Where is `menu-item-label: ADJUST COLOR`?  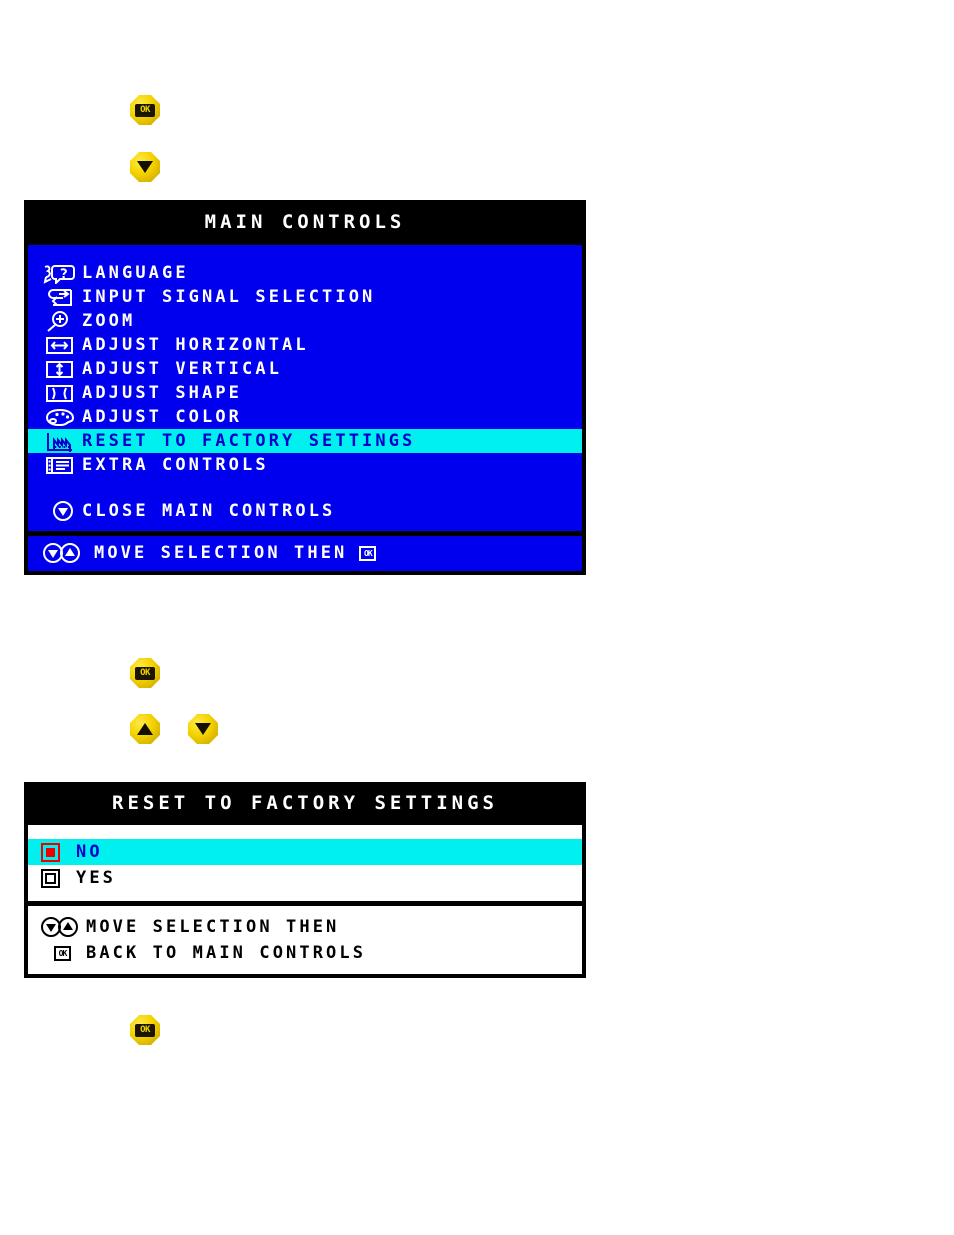
menu-item-label: ADJUST COLOR is located at coordinates (162, 417).